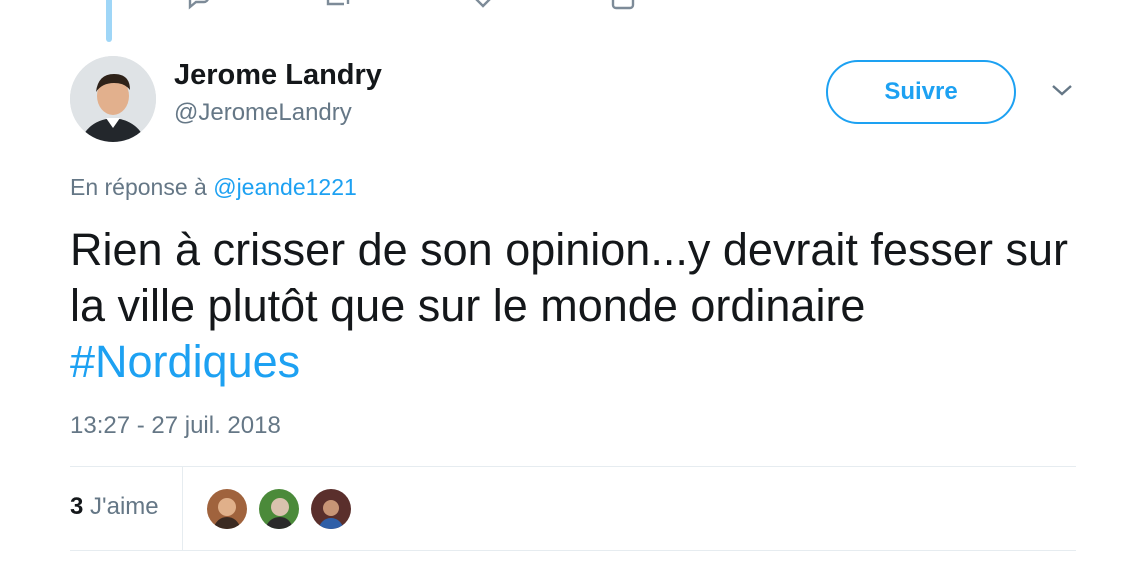  Describe the element at coordinates (124, 506) in the screenshot. I see `likes-label: J'aime` at that location.